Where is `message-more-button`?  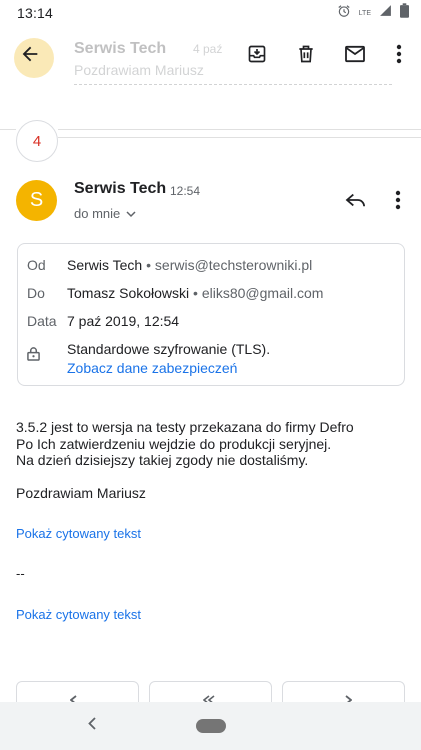
message-more-button is located at coordinates (398, 202).